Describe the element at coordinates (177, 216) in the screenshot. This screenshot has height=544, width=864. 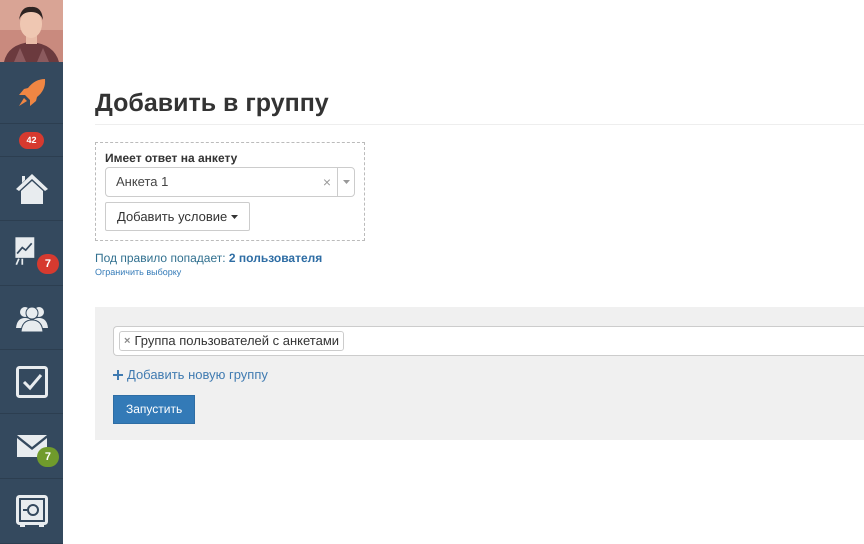
I see `add-condition-button: Добавить условие` at that location.